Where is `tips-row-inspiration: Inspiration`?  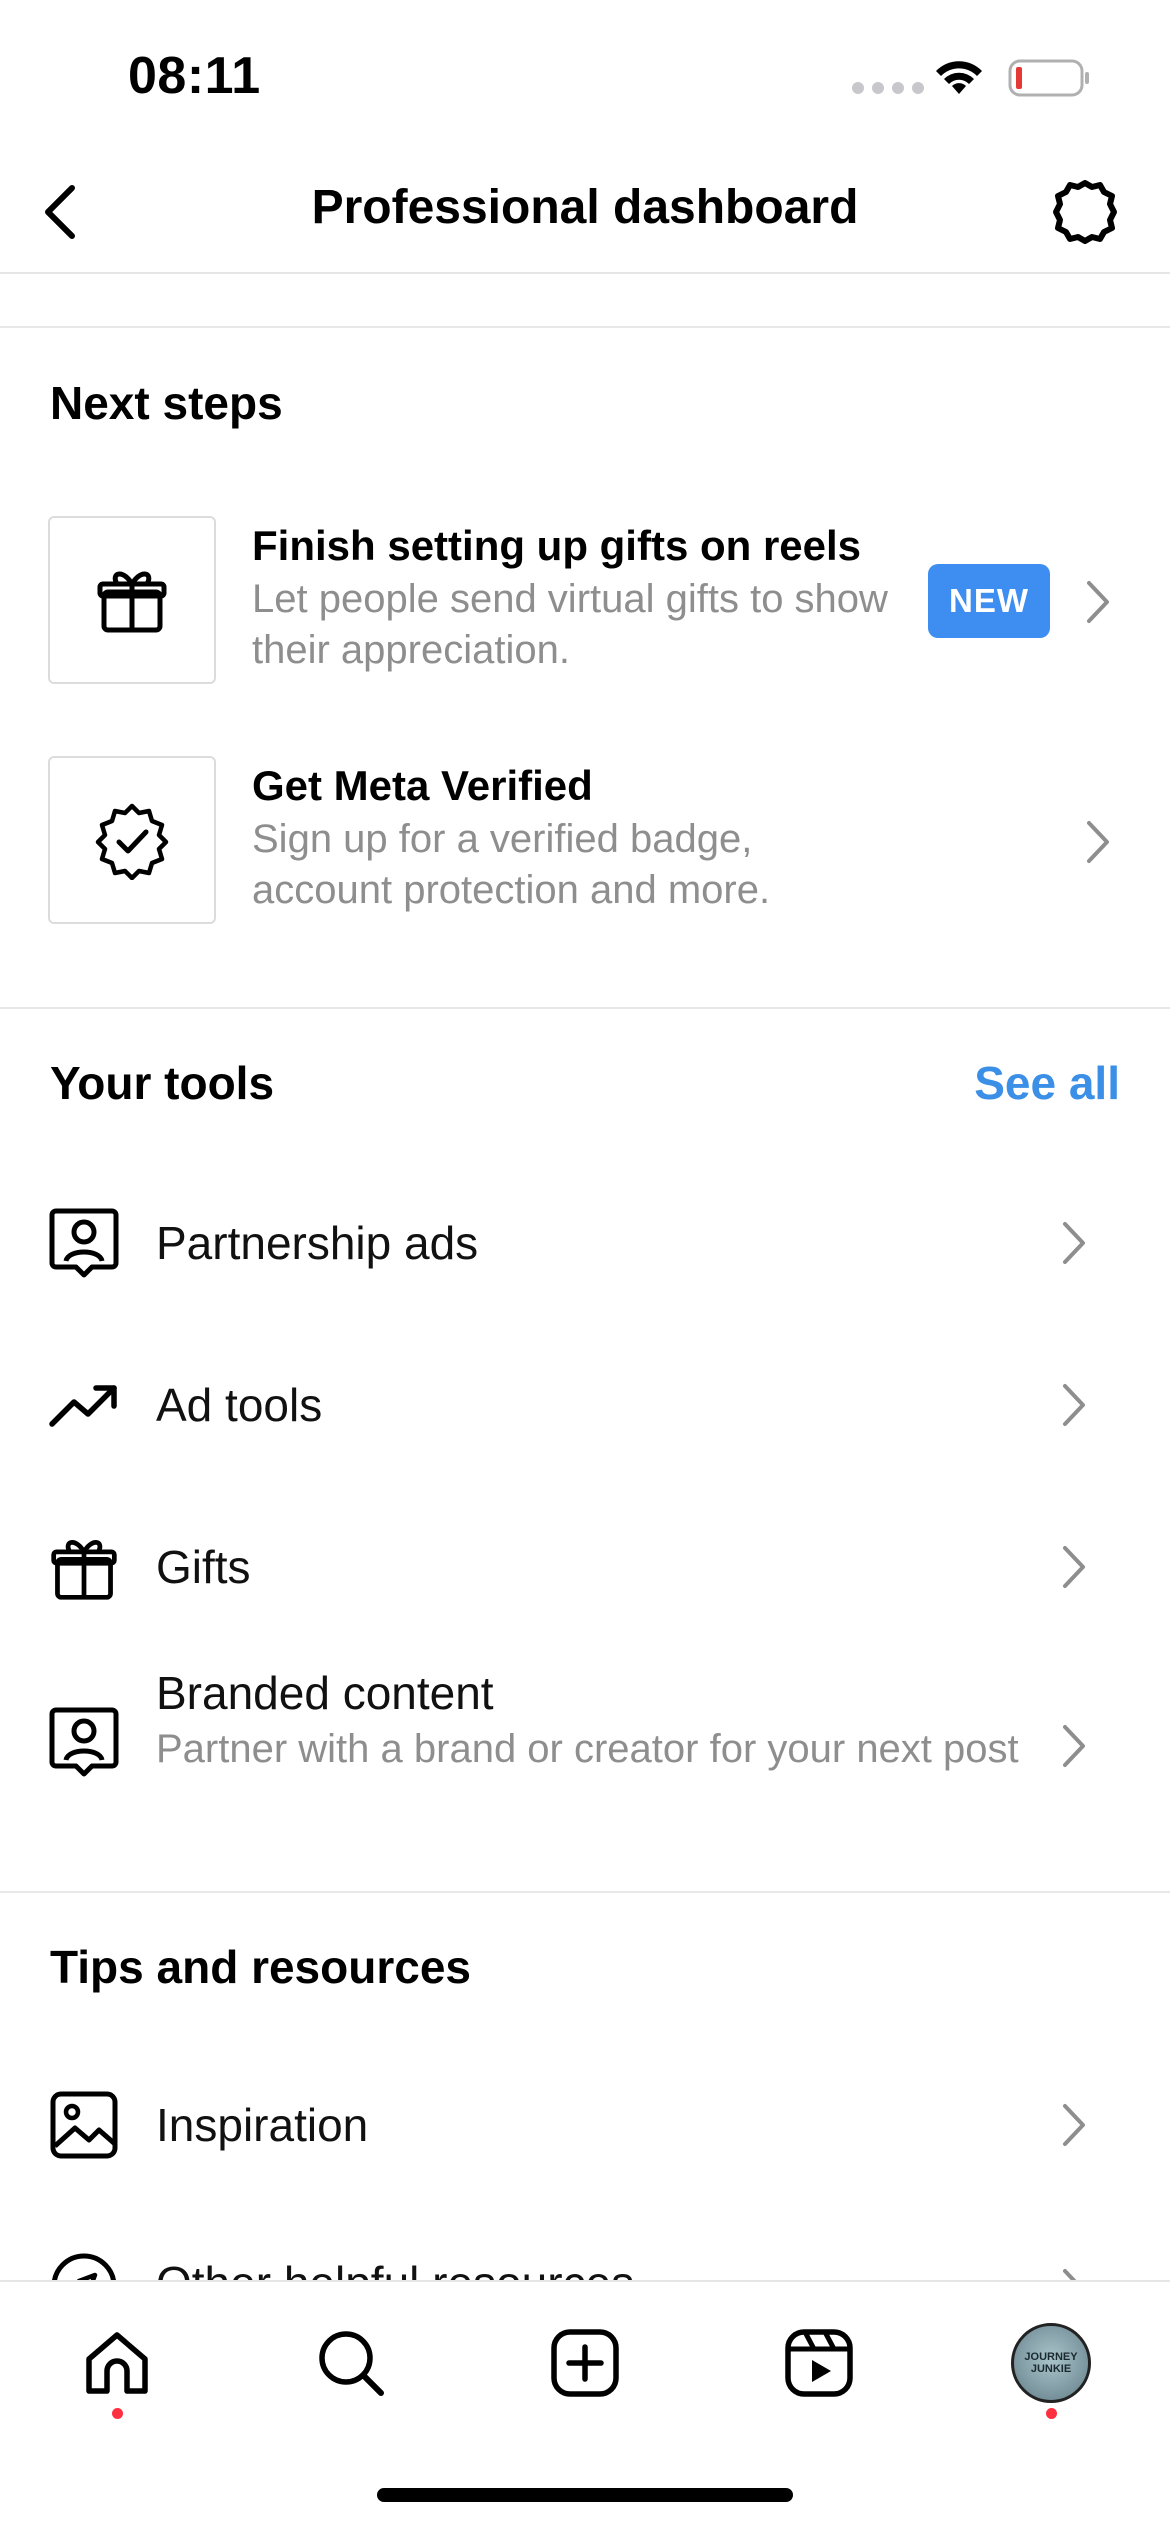
tips-row-inspiration: Inspiration is located at coordinates (585, 2125).